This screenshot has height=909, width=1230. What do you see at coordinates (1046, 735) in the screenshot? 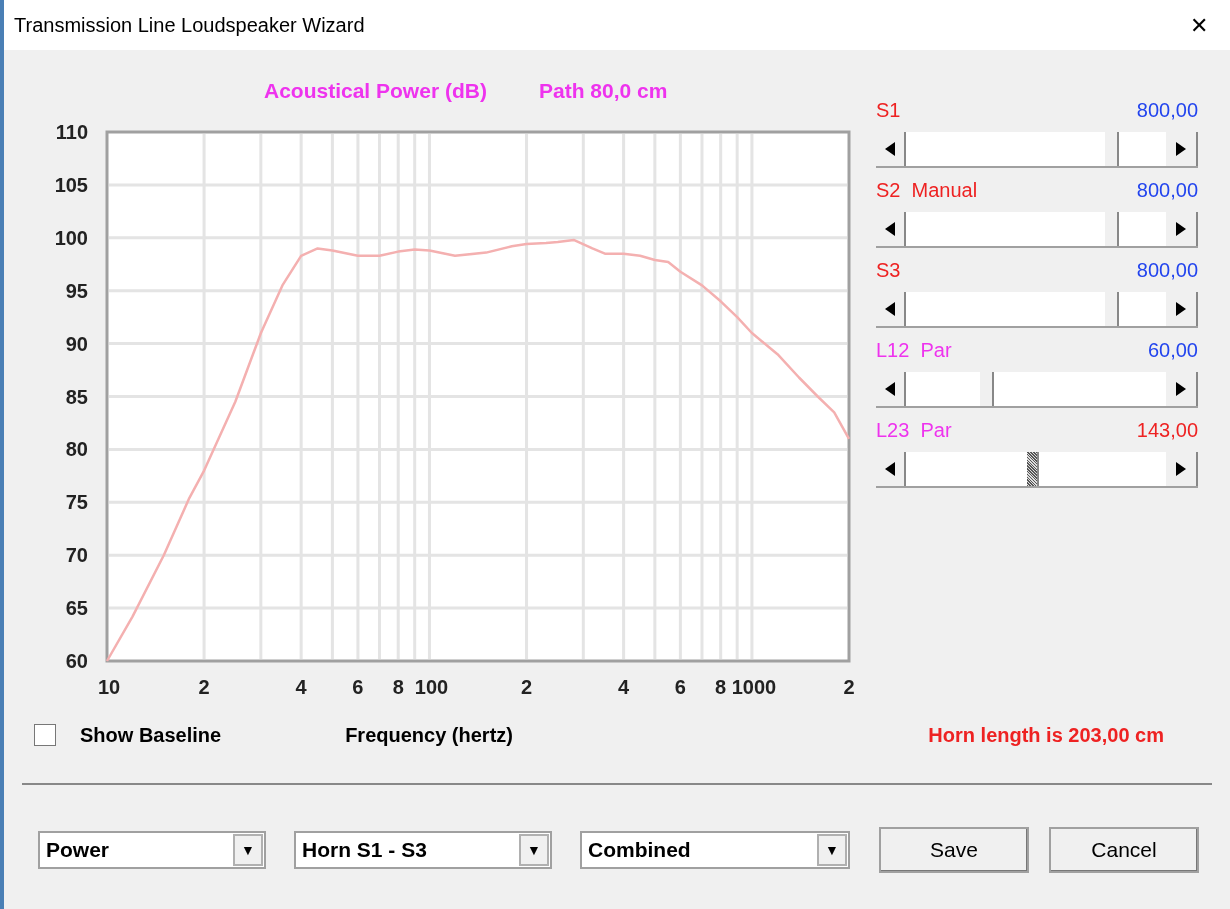
I see `horn-length-text: Horn length is 203,00 cm` at bounding box center [1046, 735].